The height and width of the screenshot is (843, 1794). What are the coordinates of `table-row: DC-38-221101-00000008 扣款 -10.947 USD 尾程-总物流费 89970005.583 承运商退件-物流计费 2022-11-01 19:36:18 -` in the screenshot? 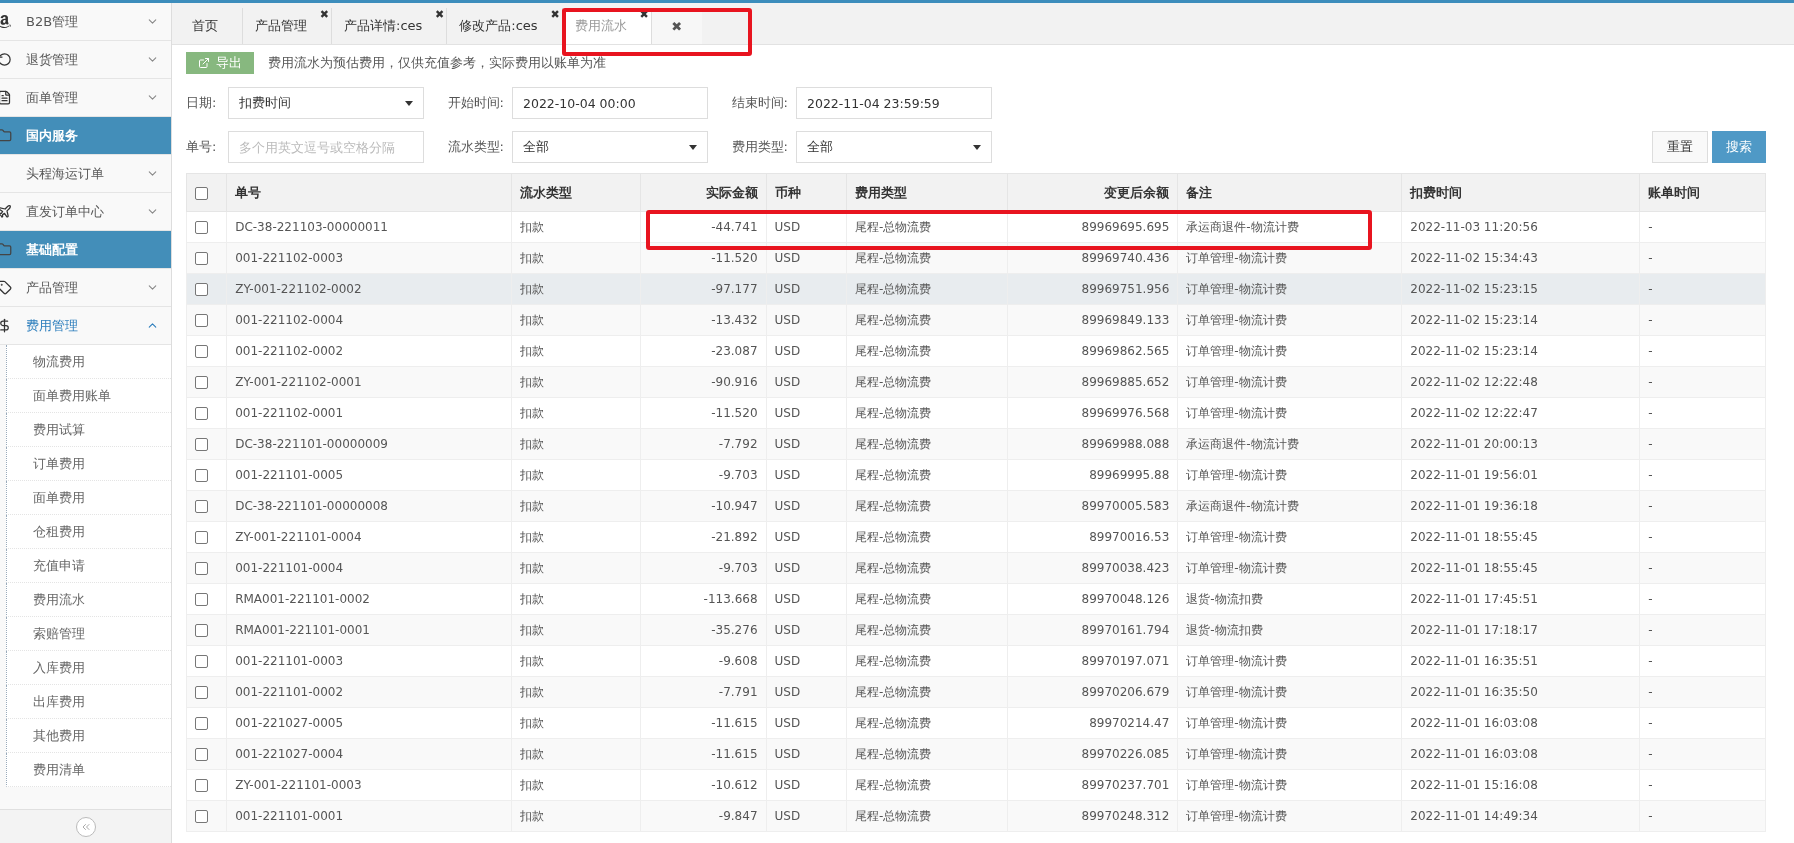 It's located at (976, 506).